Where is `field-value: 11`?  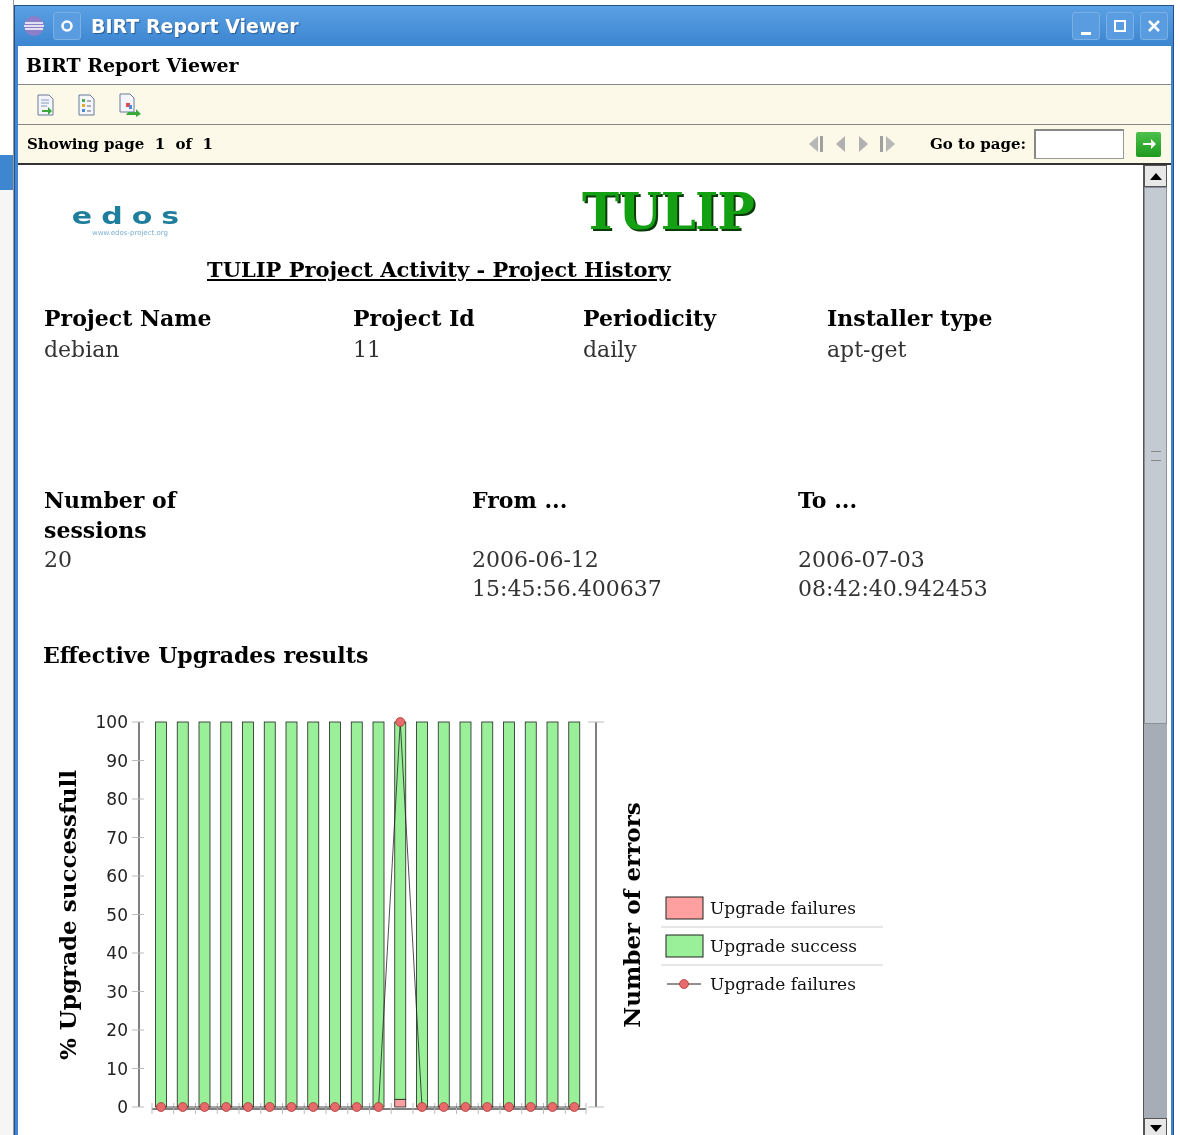
field-value: 11 is located at coordinates (367, 350).